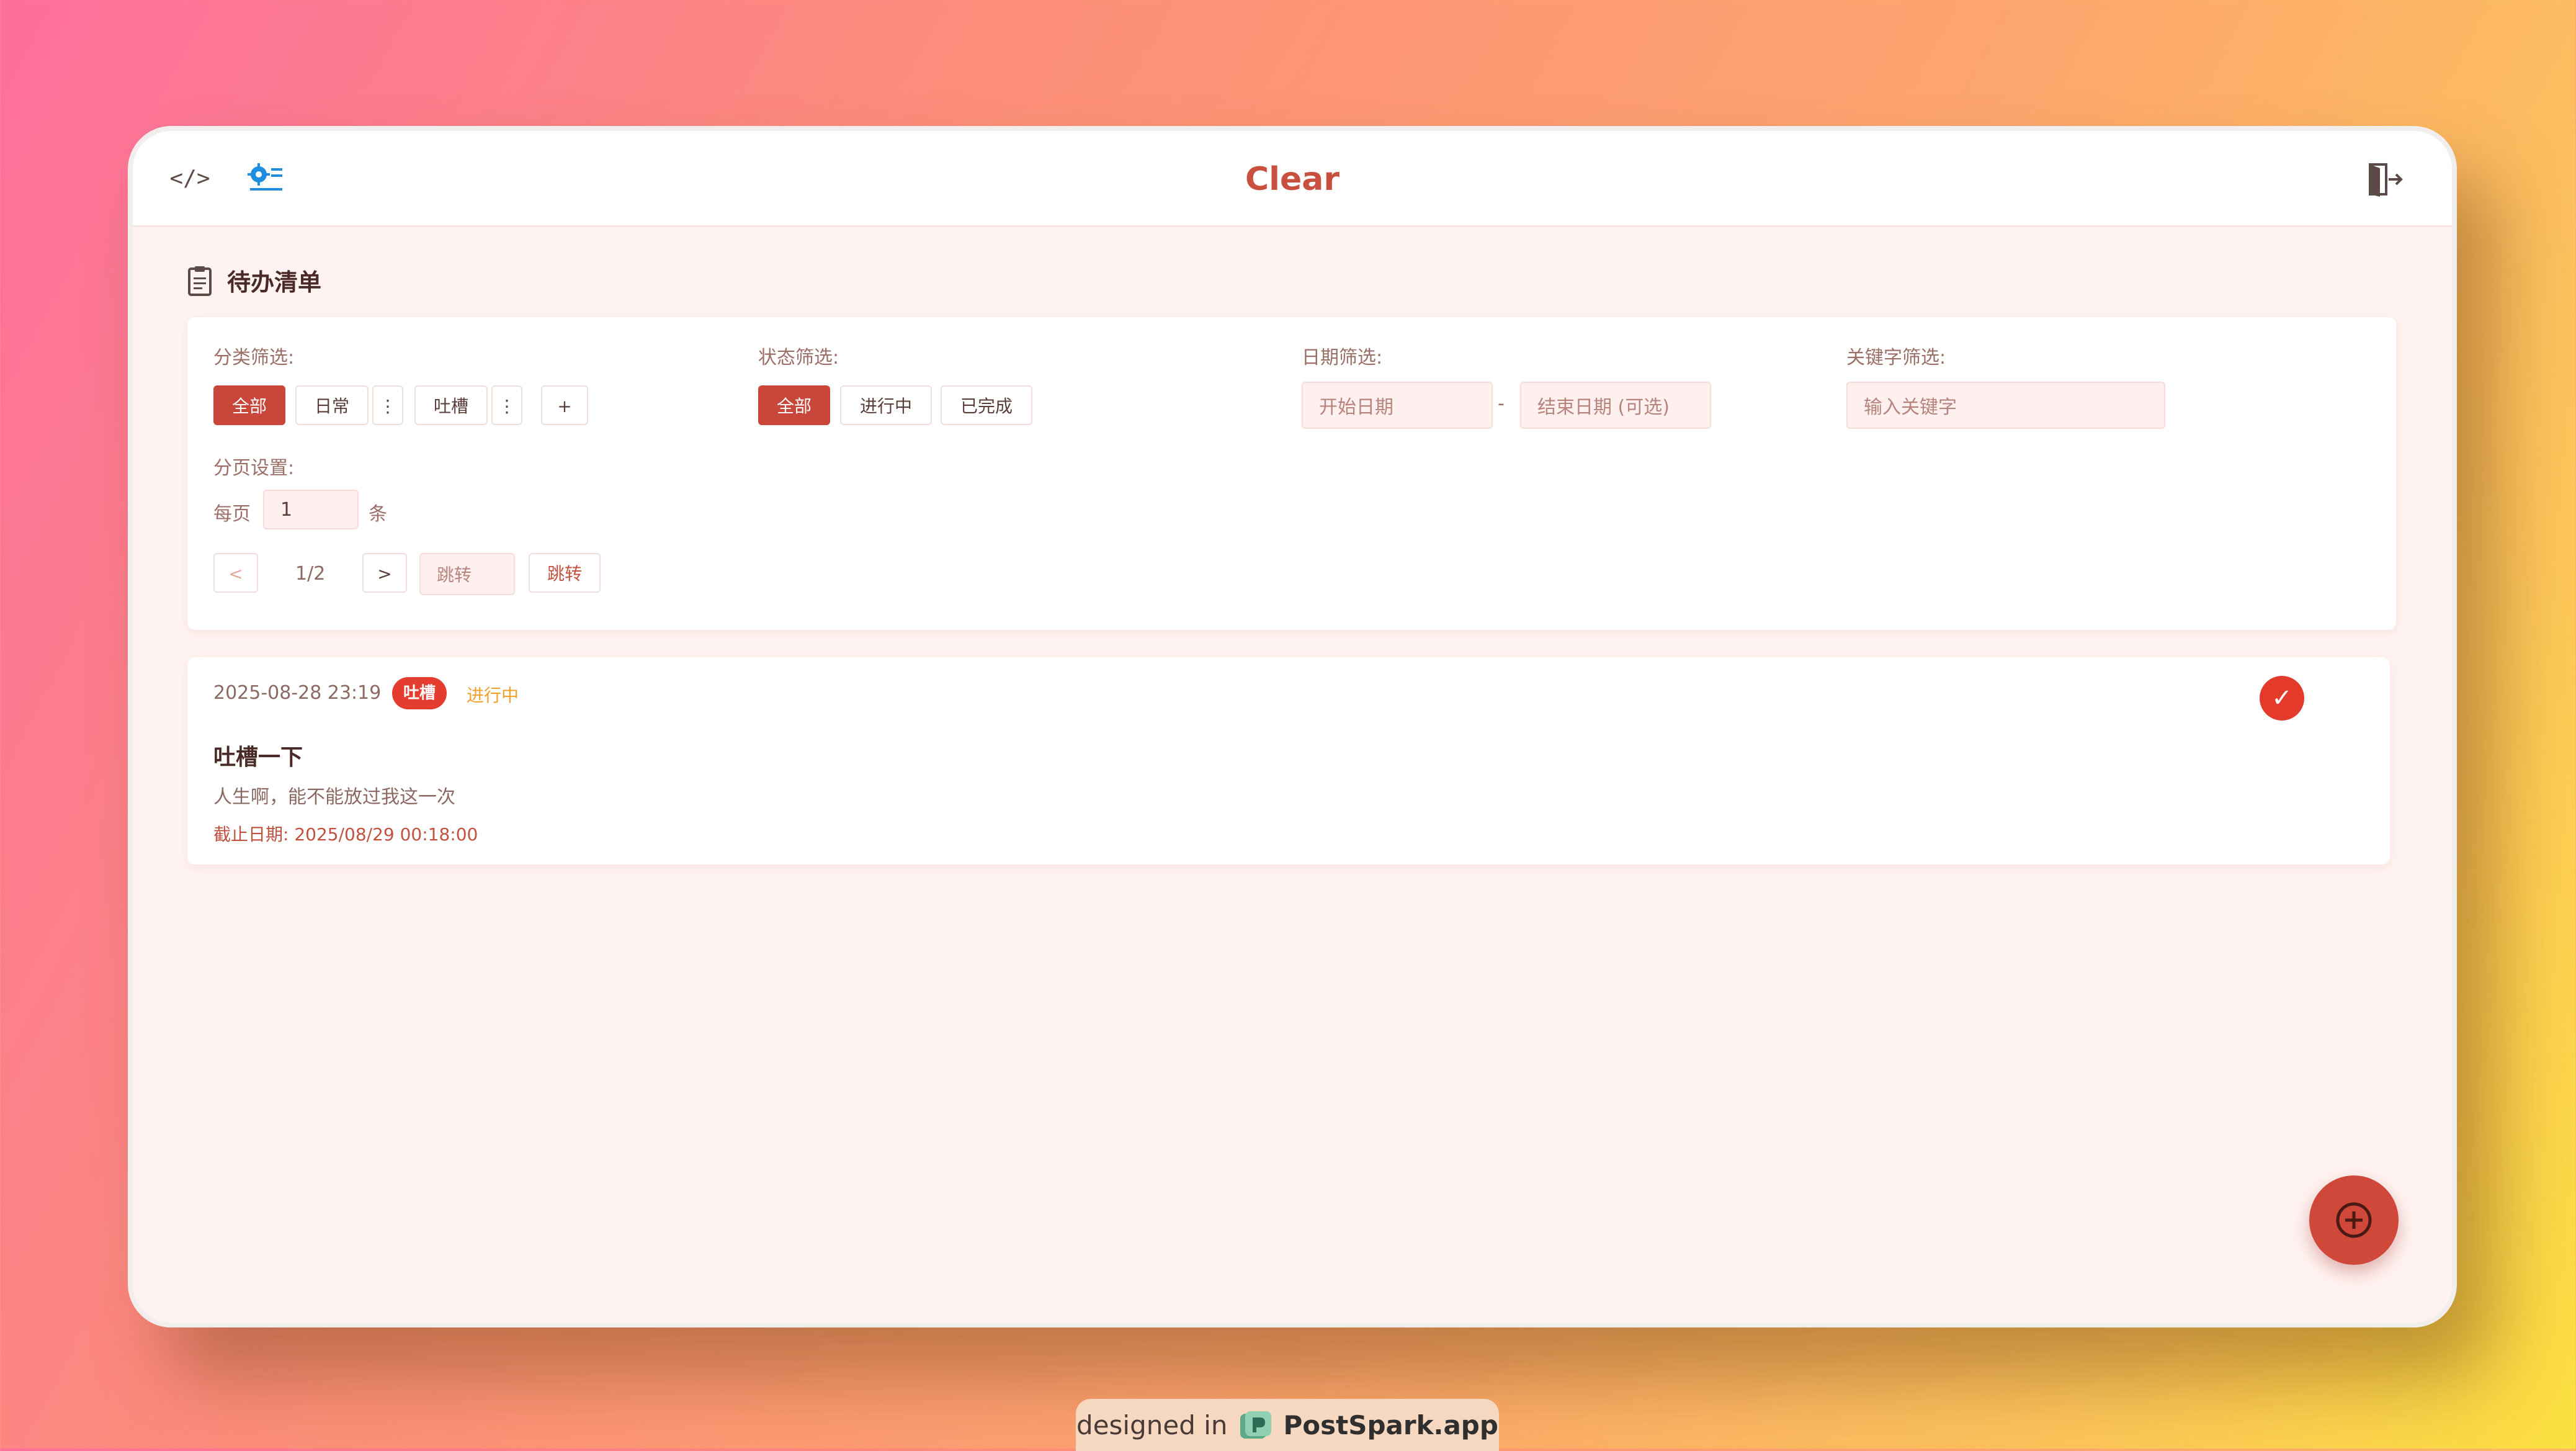 Image resolution: width=2576 pixels, height=1451 pixels. Describe the element at coordinates (794, 405) in the screenshot. I see `status-chip-all: 全部` at that location.